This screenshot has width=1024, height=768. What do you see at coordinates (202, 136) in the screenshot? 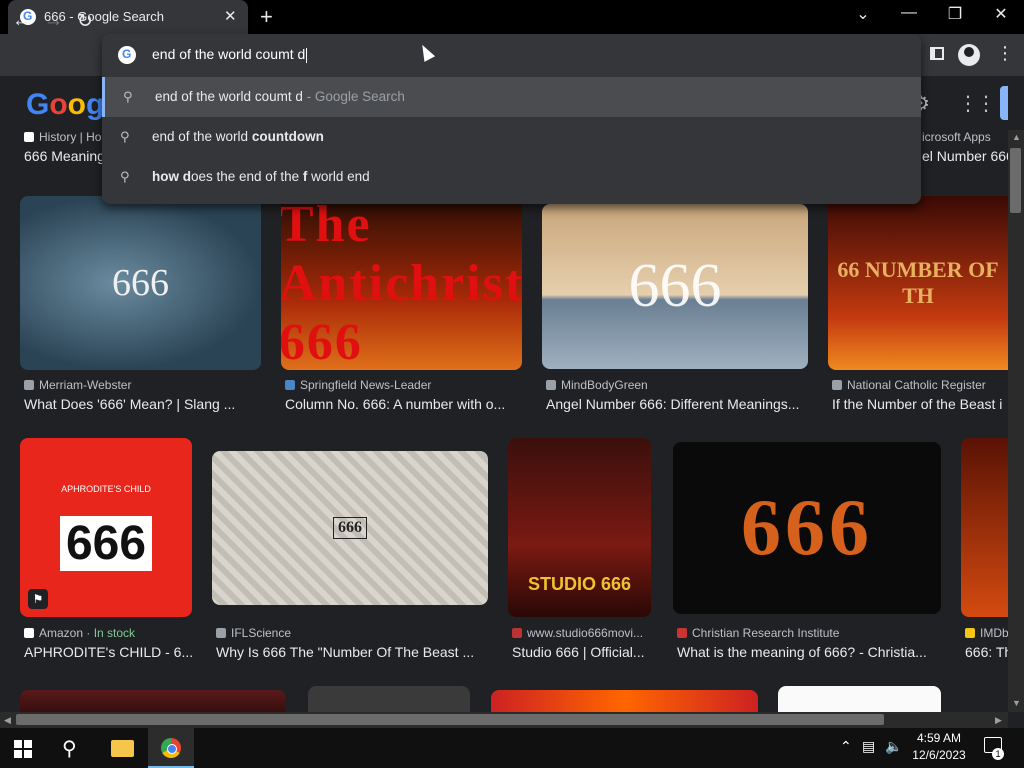
I see `suggestion-text: end of the world` at bounding box center [202, 136].